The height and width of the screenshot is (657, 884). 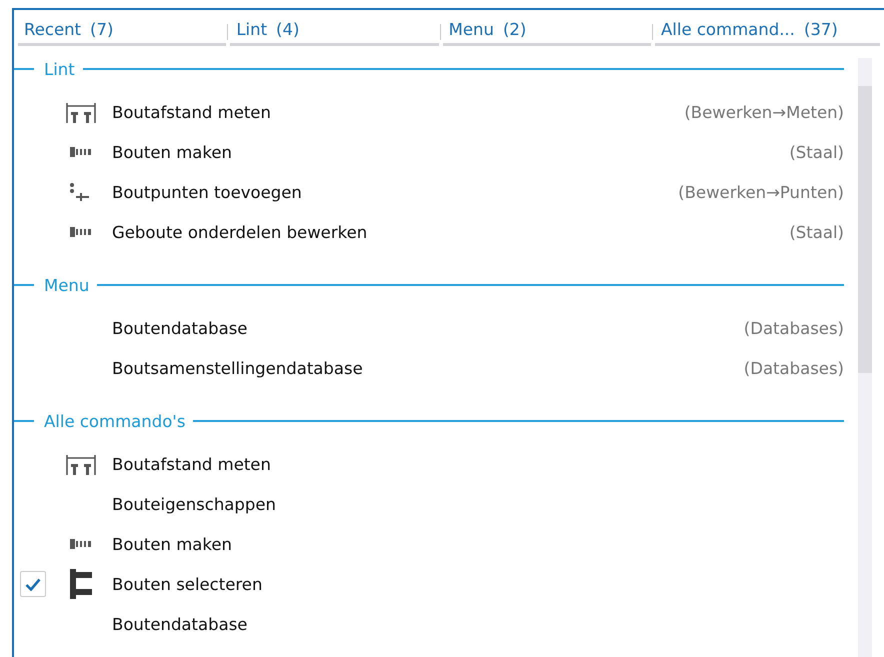 I want to click on command-location: (Bewerken→Meten), so click(x=764, y=112).